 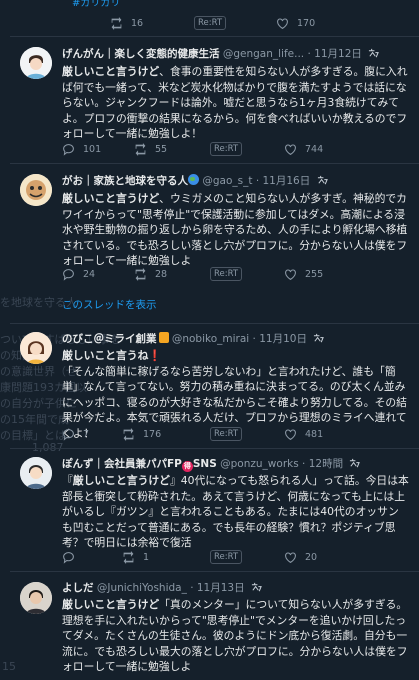 What do you see at coordinates (217, 588) in the screenshot?
I see `timestamp: · 11月13日` at bounding box center [217, 588].